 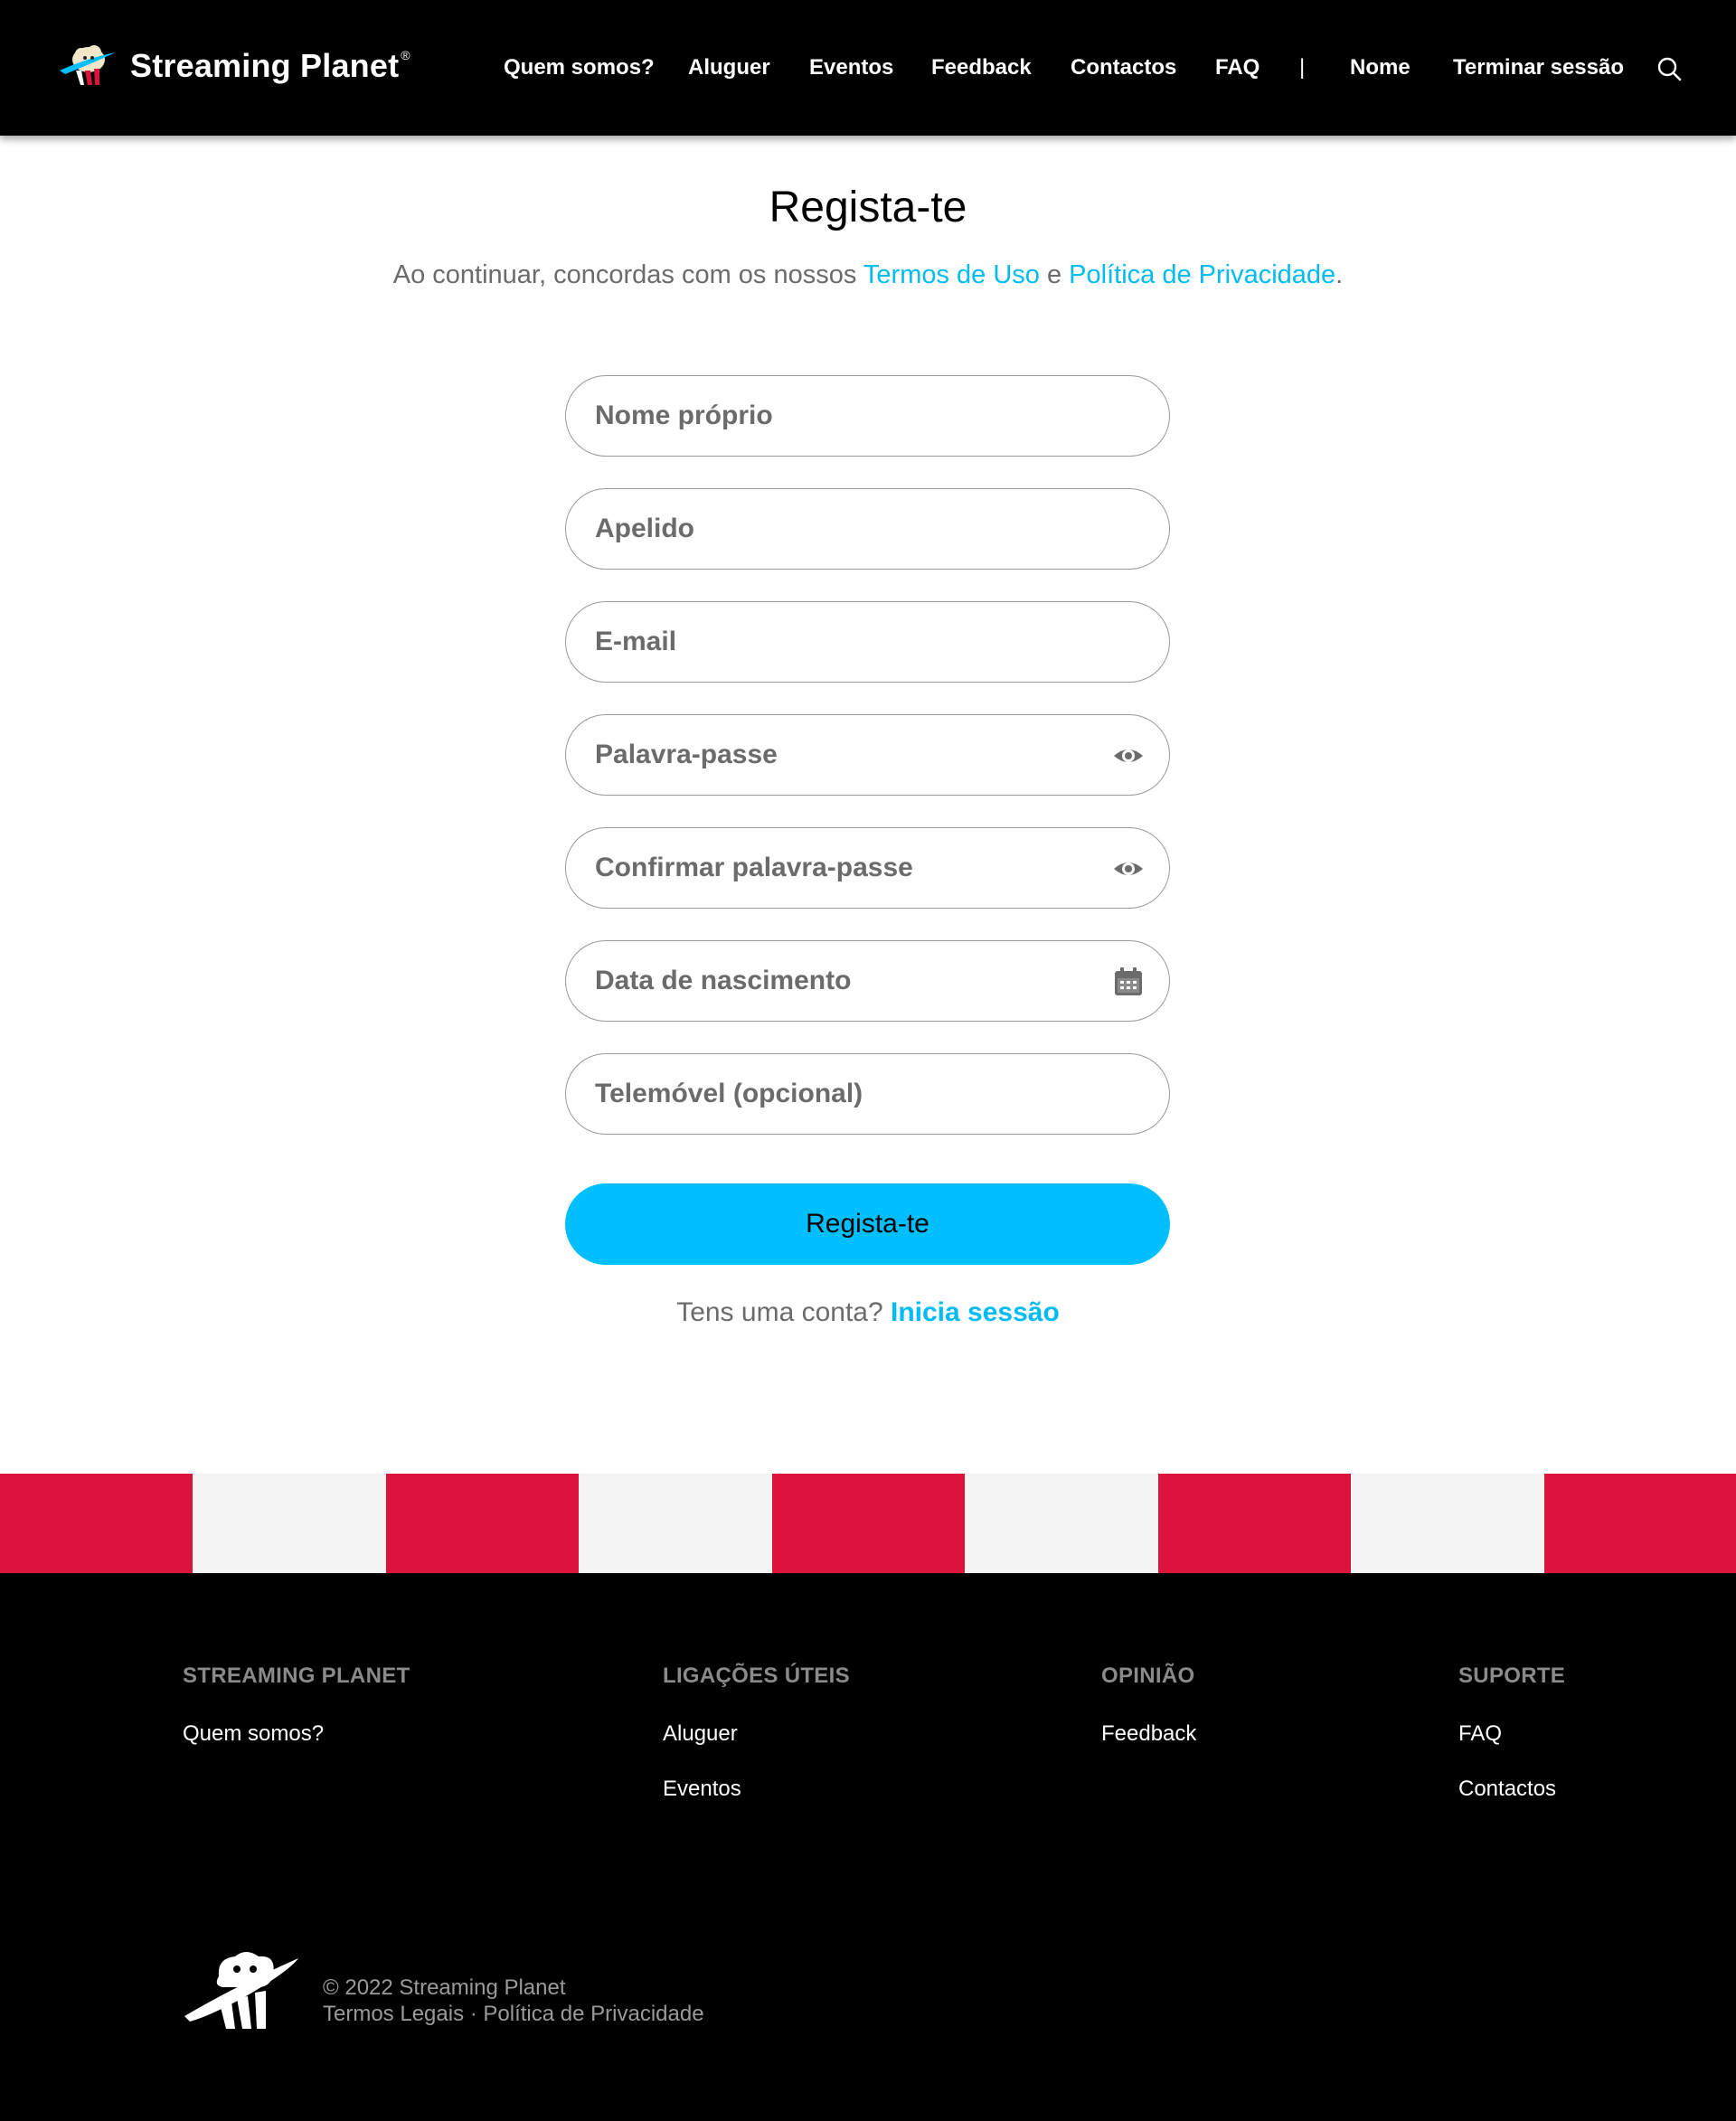 What do you see at coordinates (593, 2014) in the screenshot?
I see `footer-privacy-link: Política de Privacidade` at bounding box center [593, 2014].